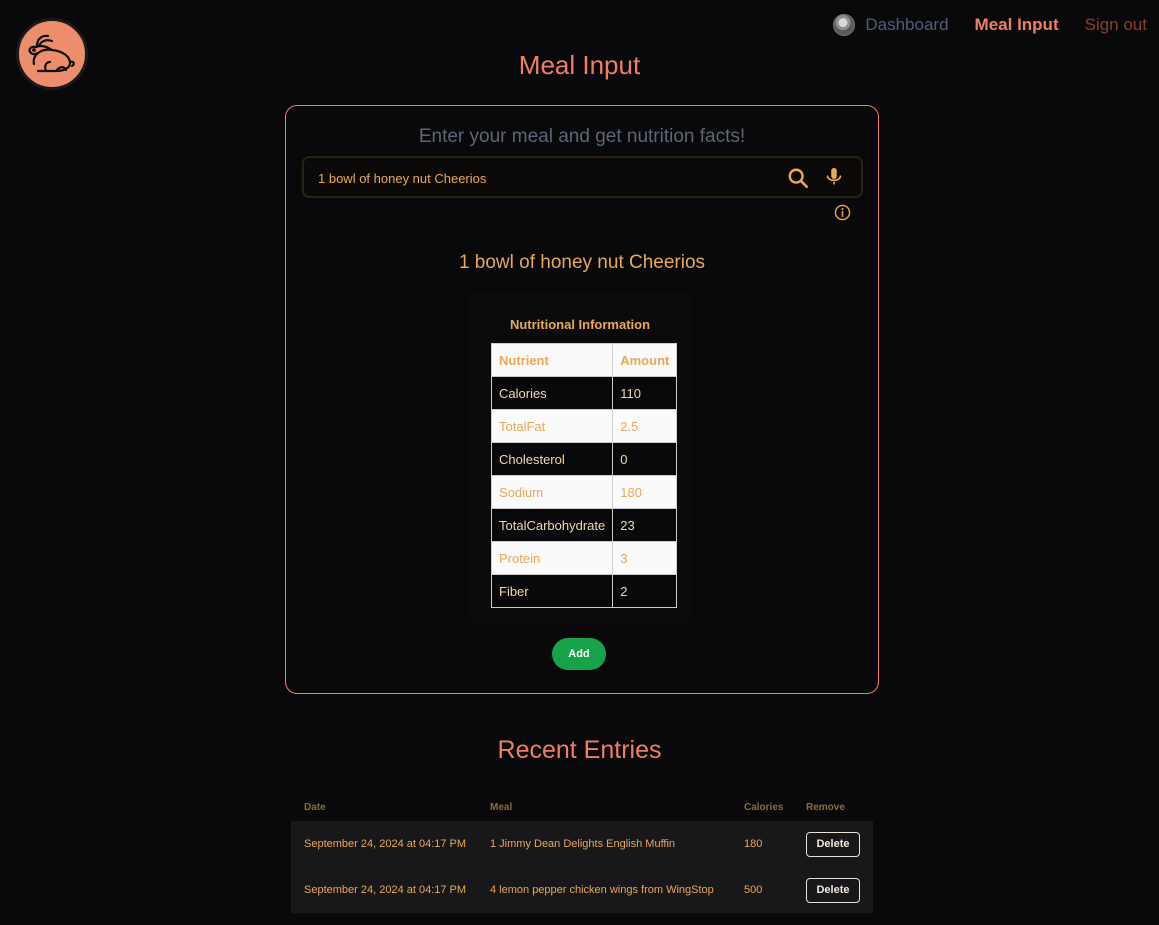 Image resolution: width=1159 pixels, height=925 pixels. I want to click on user-avatar, so click(844, 25).